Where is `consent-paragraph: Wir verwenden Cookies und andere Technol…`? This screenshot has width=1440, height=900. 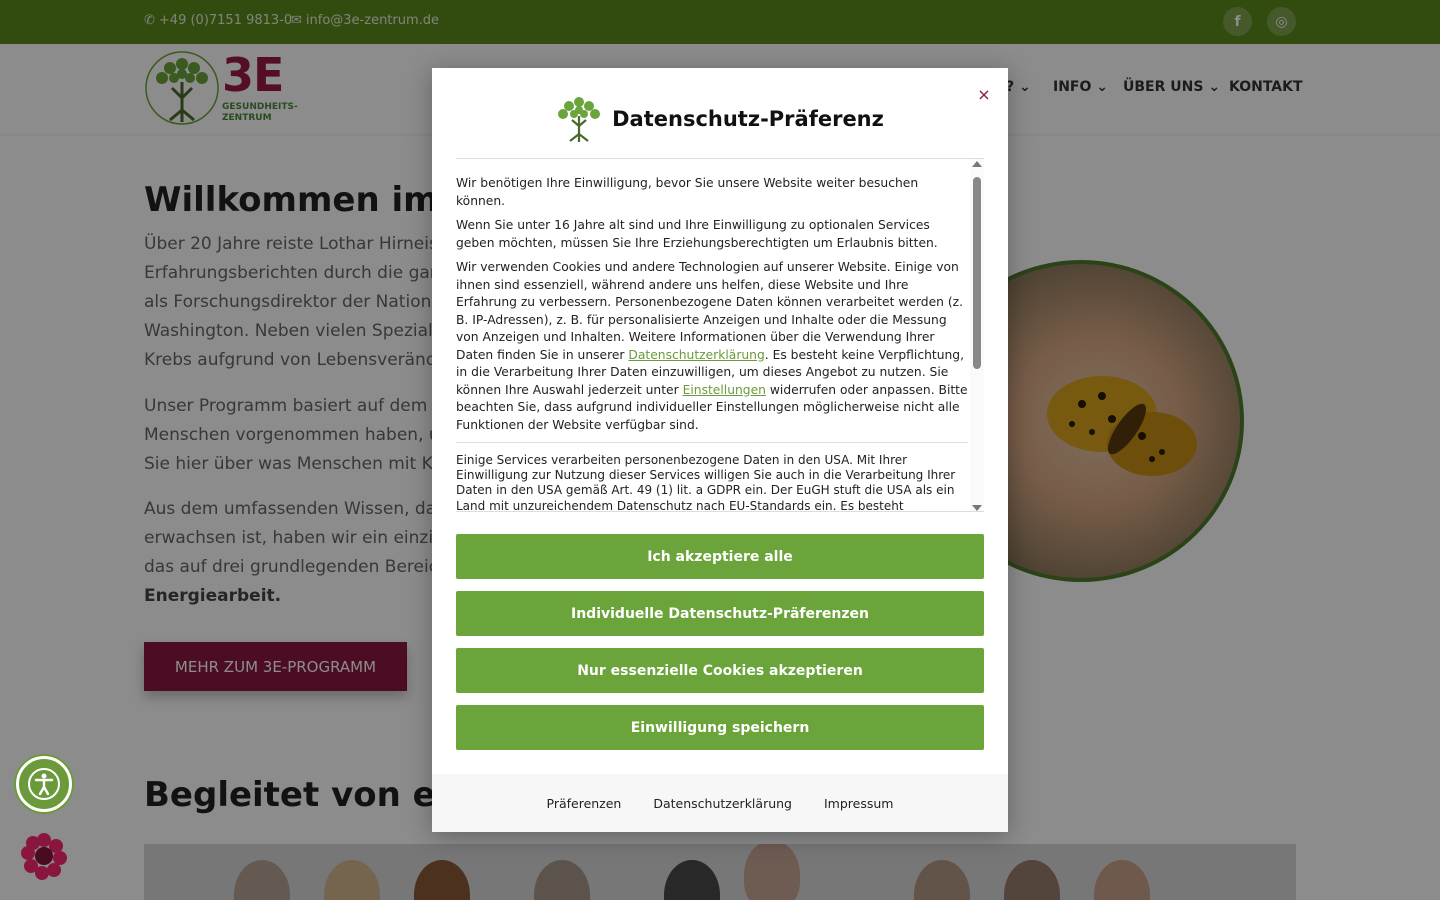
consent-paragraph: Wir verwenden Cookies und andere Technol… is located at coordinates (712, 346).